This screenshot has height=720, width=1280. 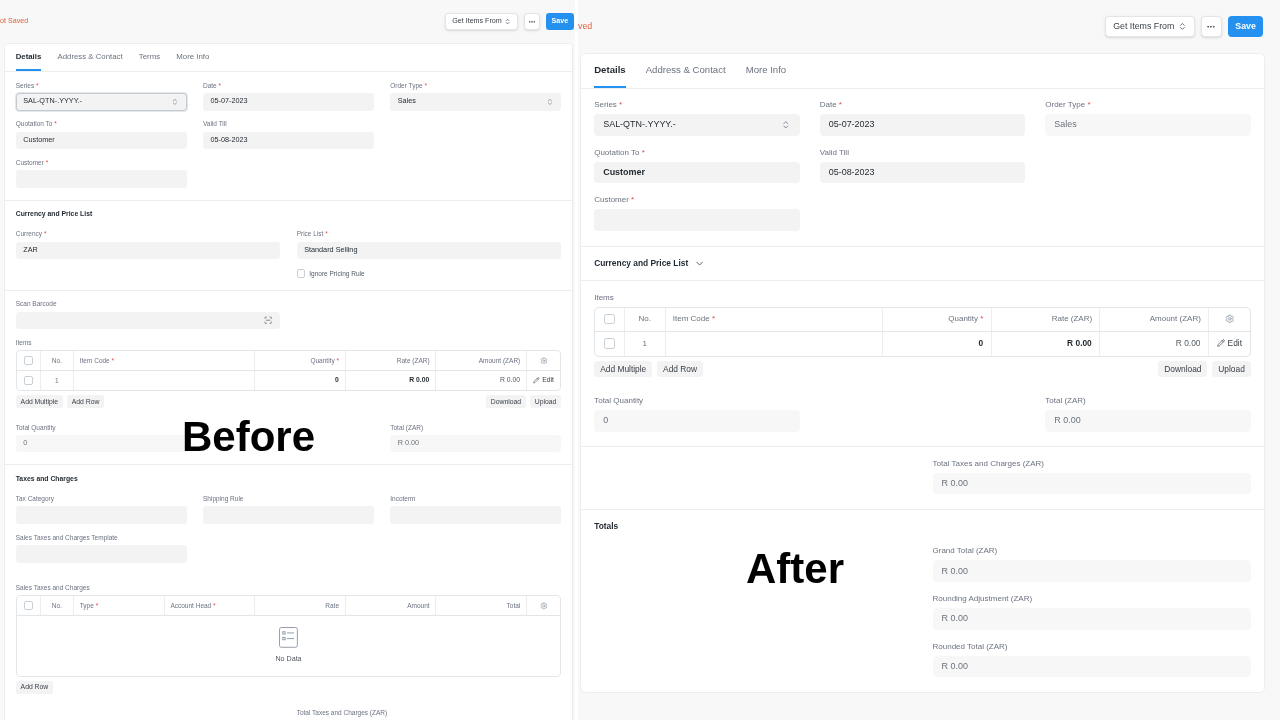 I want to click on table-cell: 0, so click(x=937, y=343).